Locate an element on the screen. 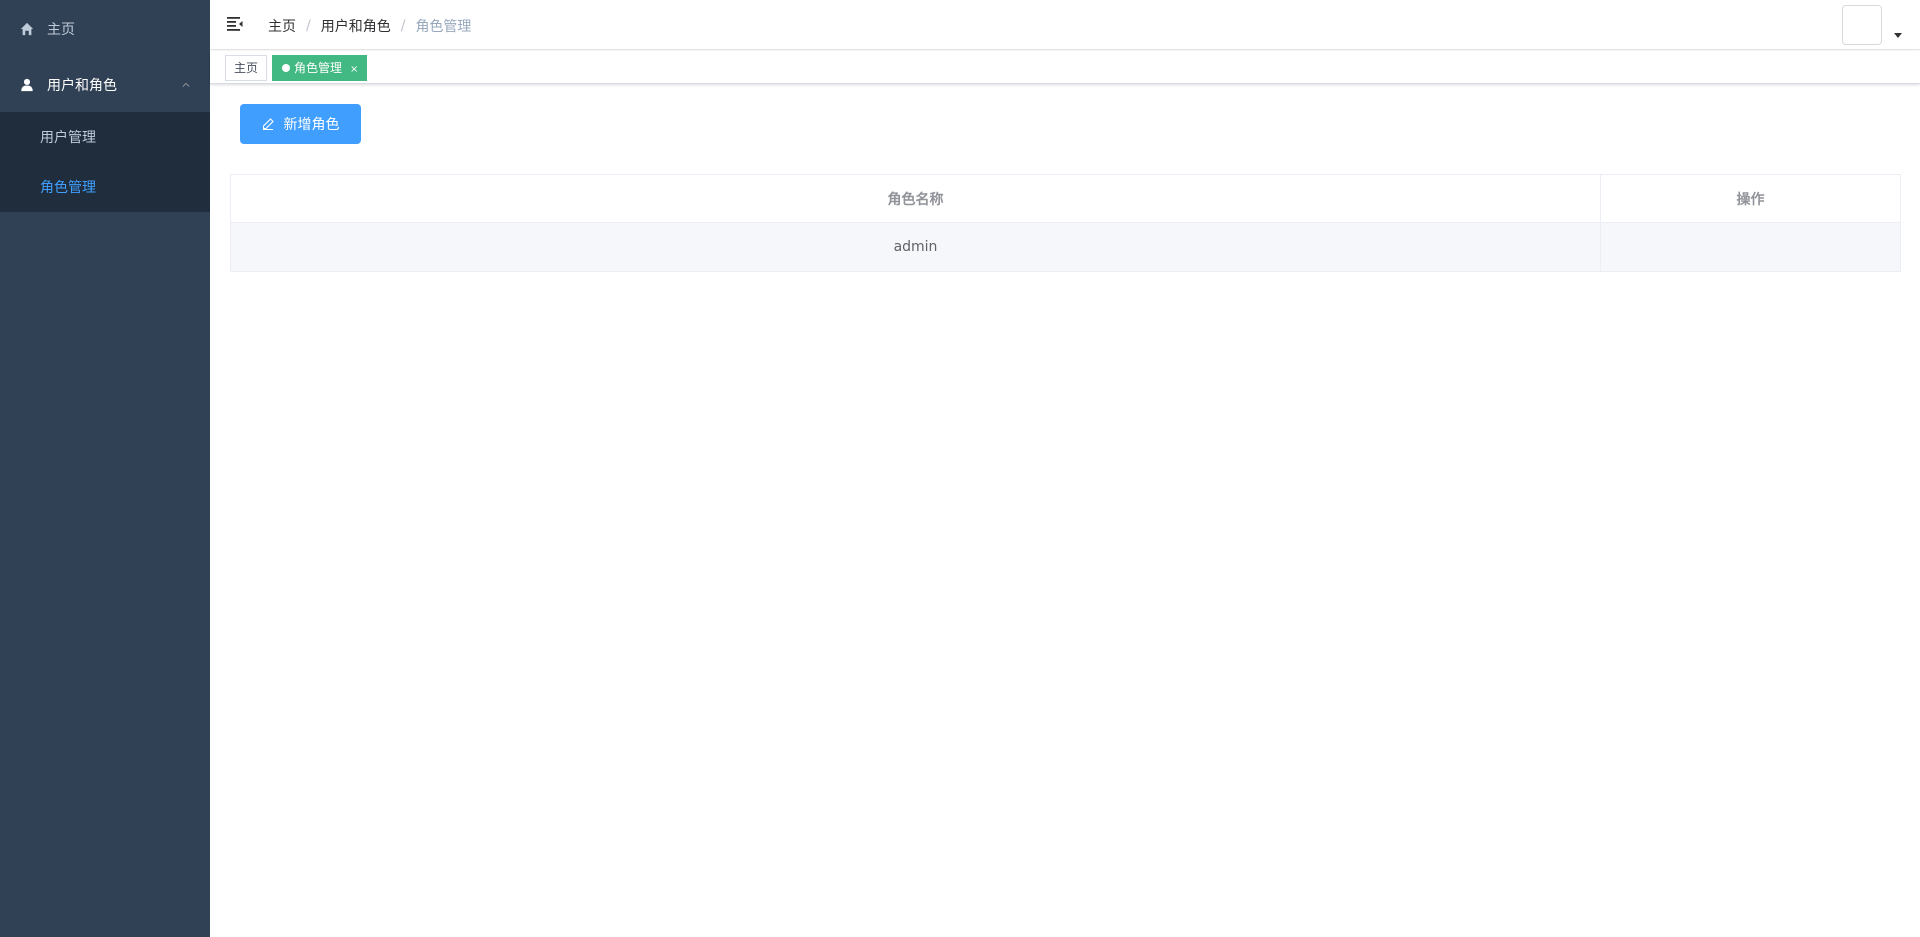  table-row: admin is located at coordinates (1065, 247).